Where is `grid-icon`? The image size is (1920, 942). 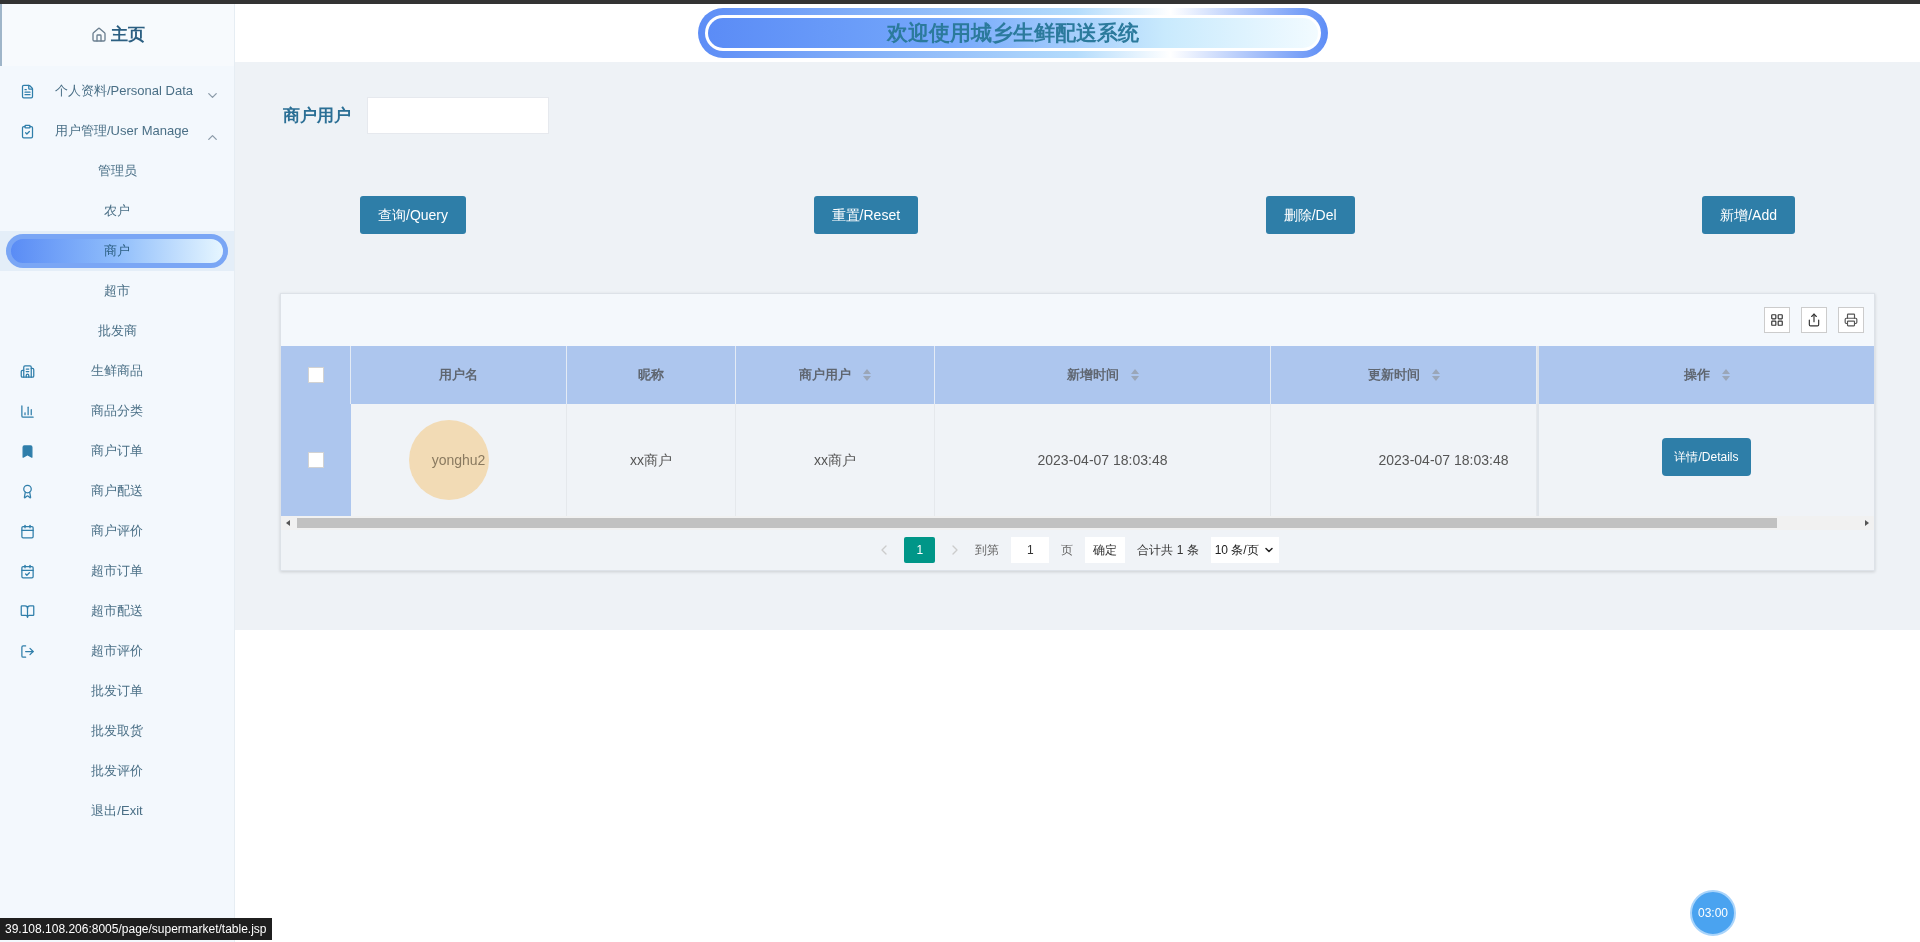 grid-icon is located at coordinates (1777, 320).